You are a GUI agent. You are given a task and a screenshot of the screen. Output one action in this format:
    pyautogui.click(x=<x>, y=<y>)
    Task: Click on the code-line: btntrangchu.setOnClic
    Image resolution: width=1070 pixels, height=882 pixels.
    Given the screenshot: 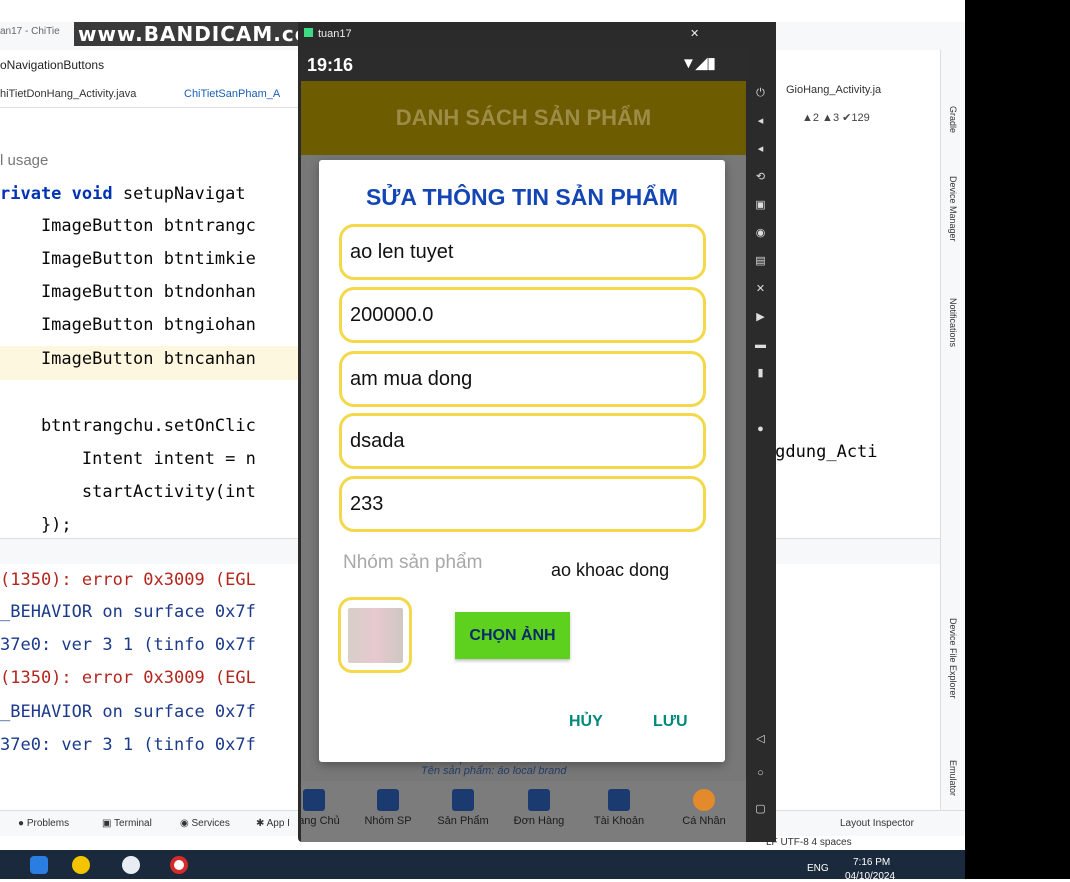 What is the action you would take?
    pyautogui.click(x=128, y=426)
    